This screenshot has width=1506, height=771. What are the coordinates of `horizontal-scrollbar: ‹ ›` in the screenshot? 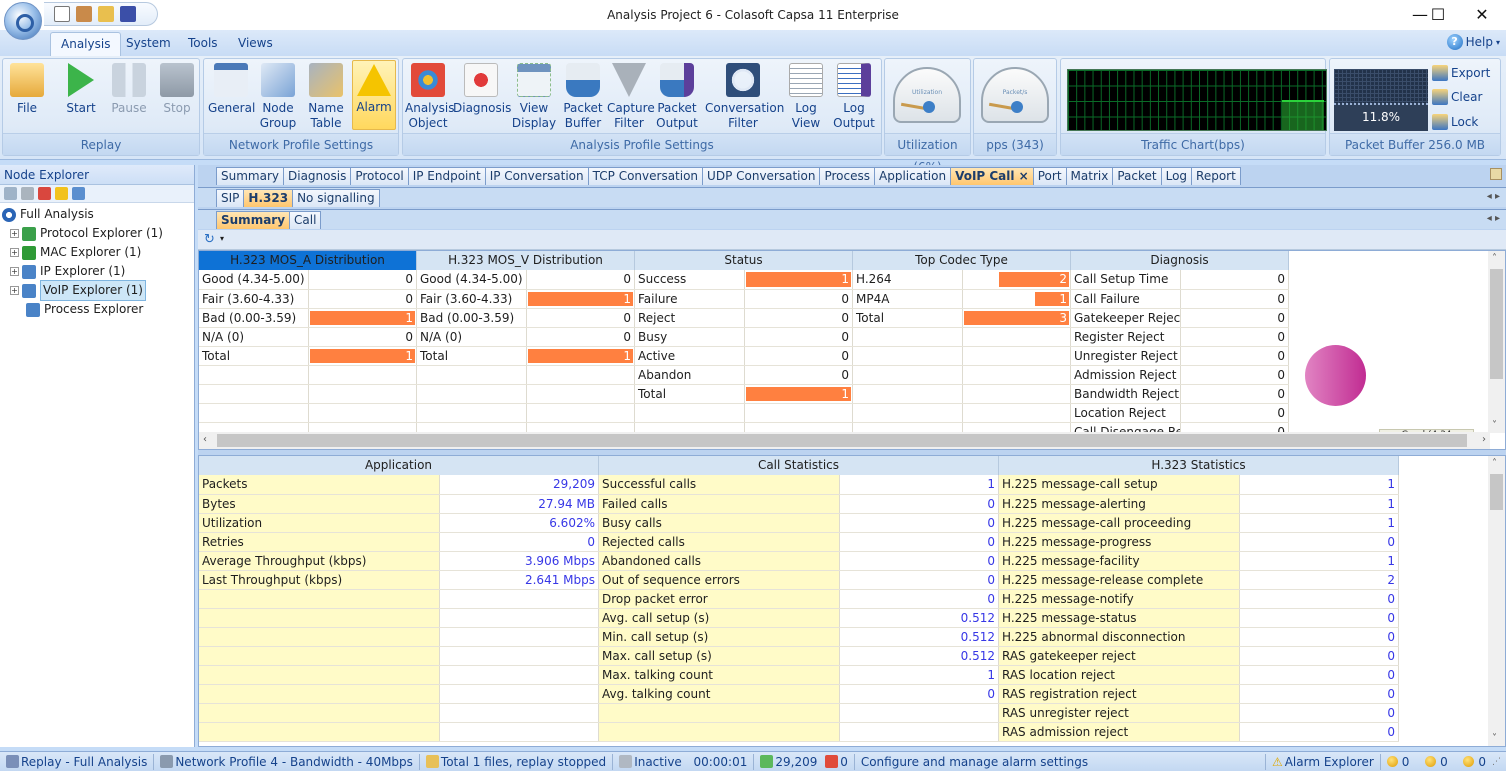 It's located at (844, 440).